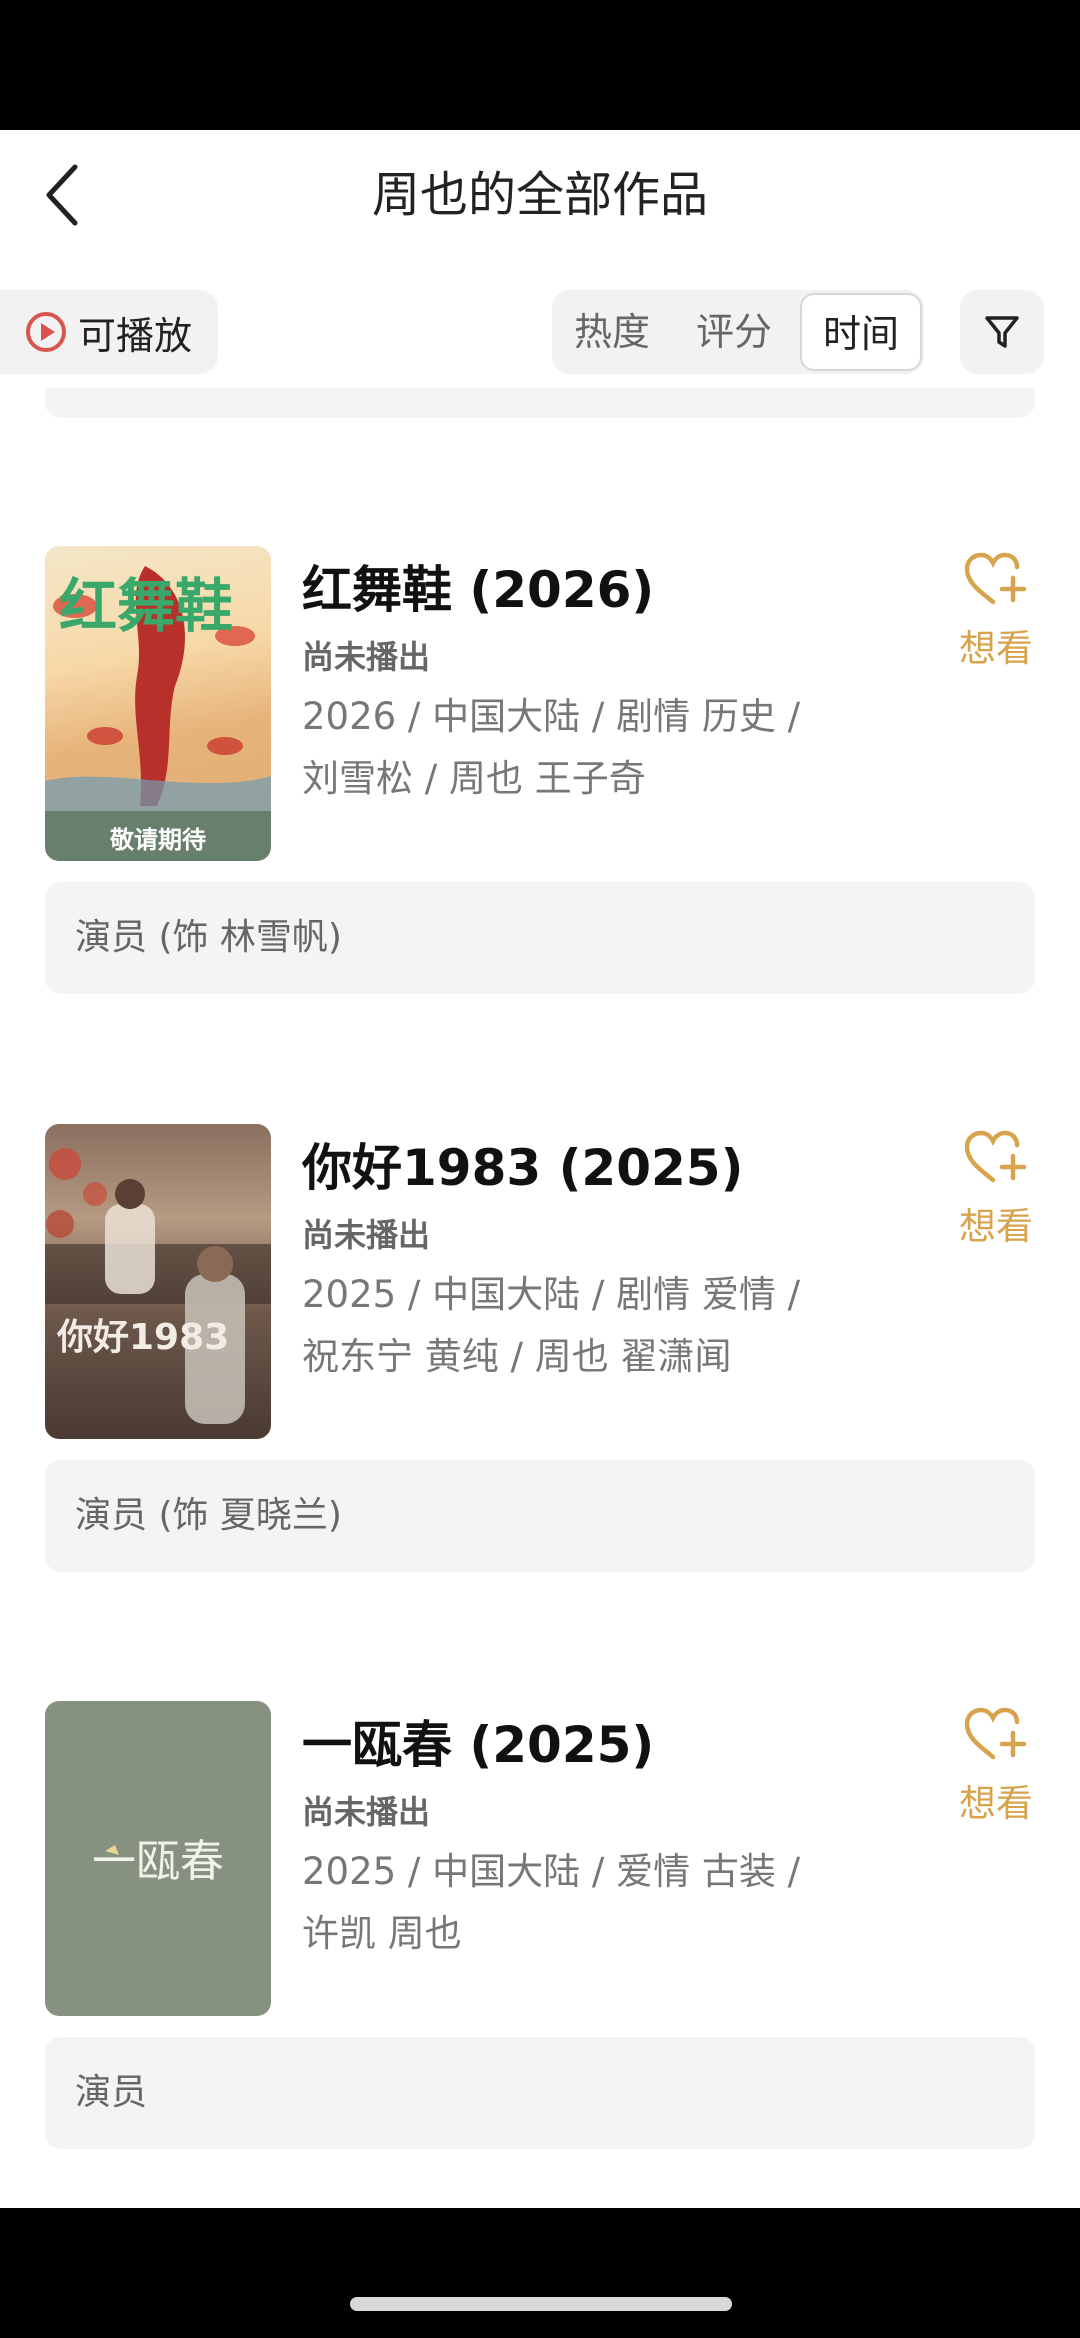 This screenshot has height=2338, width=1080. What do you see at coordinates (551, 1294) in the screenshot?
I see `movie-meta-line1: 2025 / 中国大陆 / 剧情 爱情 /` at bounding box center [551, 1294].